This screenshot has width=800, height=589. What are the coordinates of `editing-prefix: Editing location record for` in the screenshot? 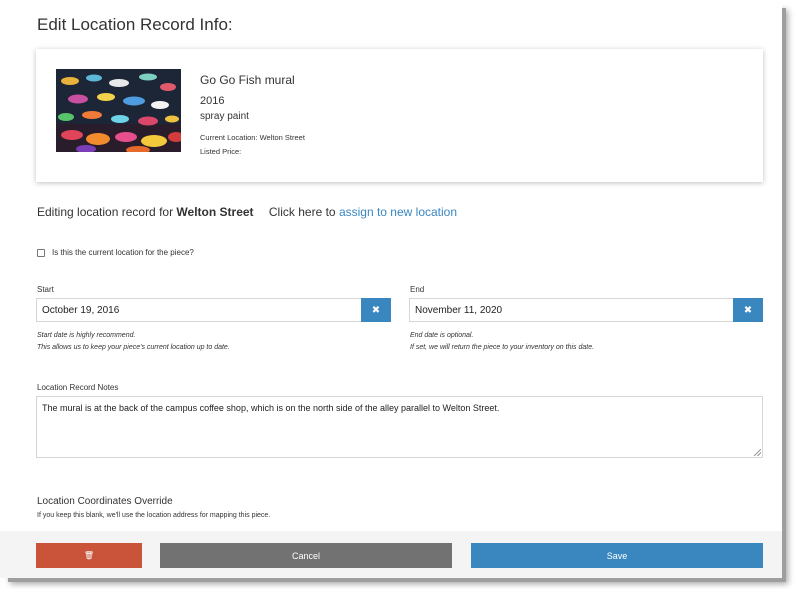 It's located at (105, 212).